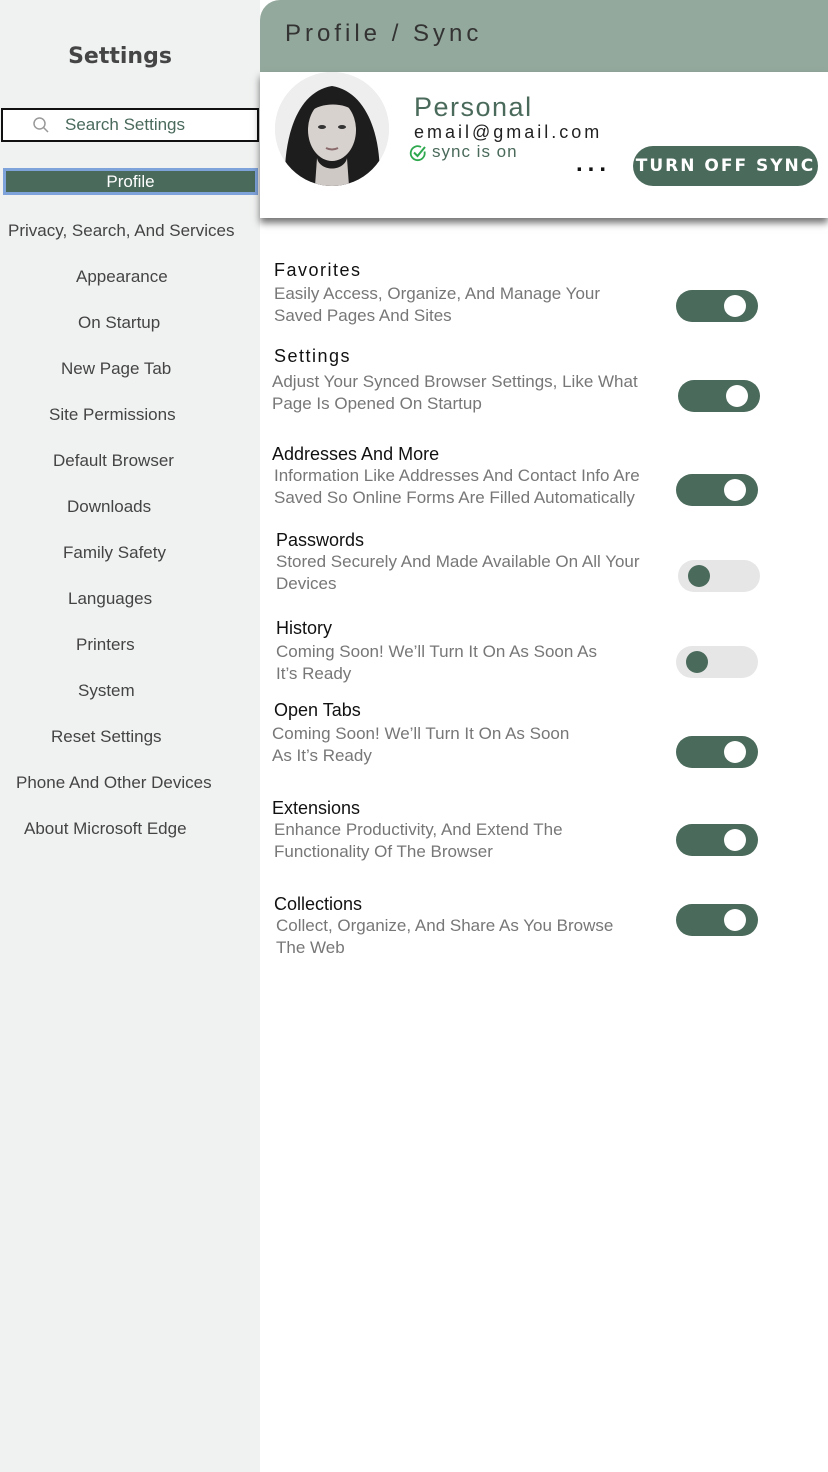 This screenshot has height=1472, width=828. Describe the element at coordinates (106, 691) in the screenshot. I see `sidebar-item-system: System` at that location.